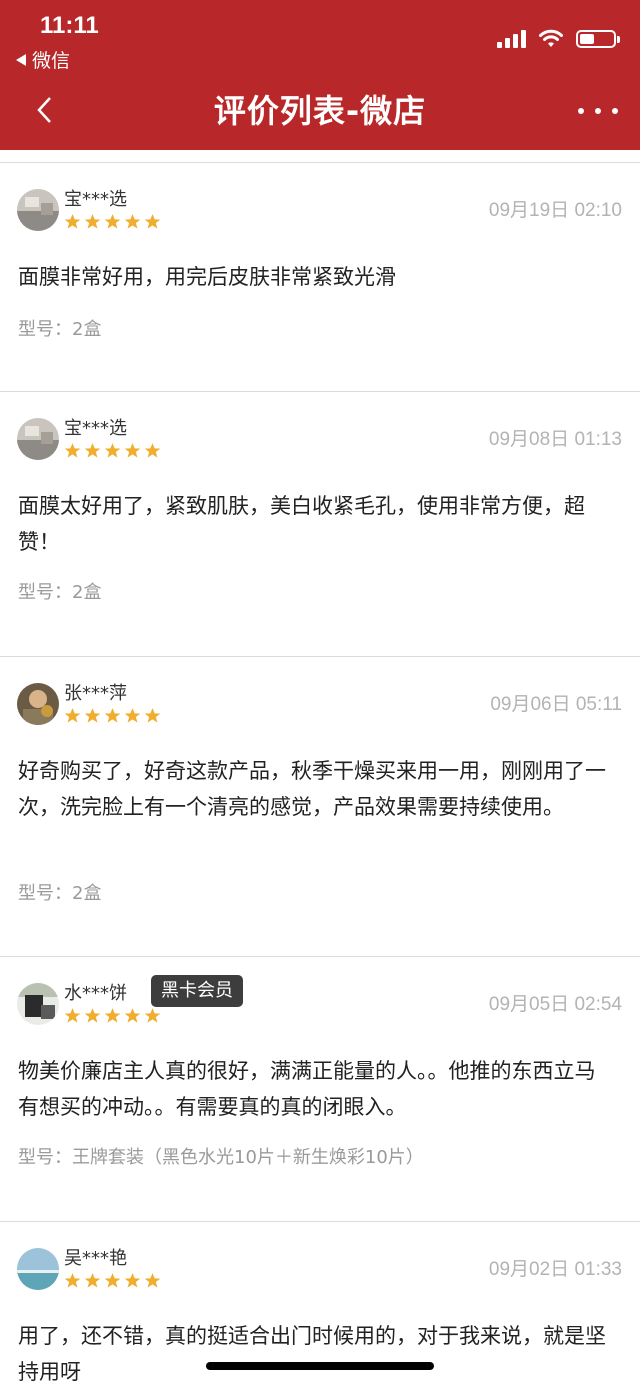 This screenshot has width=640, height=1391. I want to click on product-spec: 型号：王牌套装（黑色水光10片＋新生焕彩10片）, so click(221, 1157).